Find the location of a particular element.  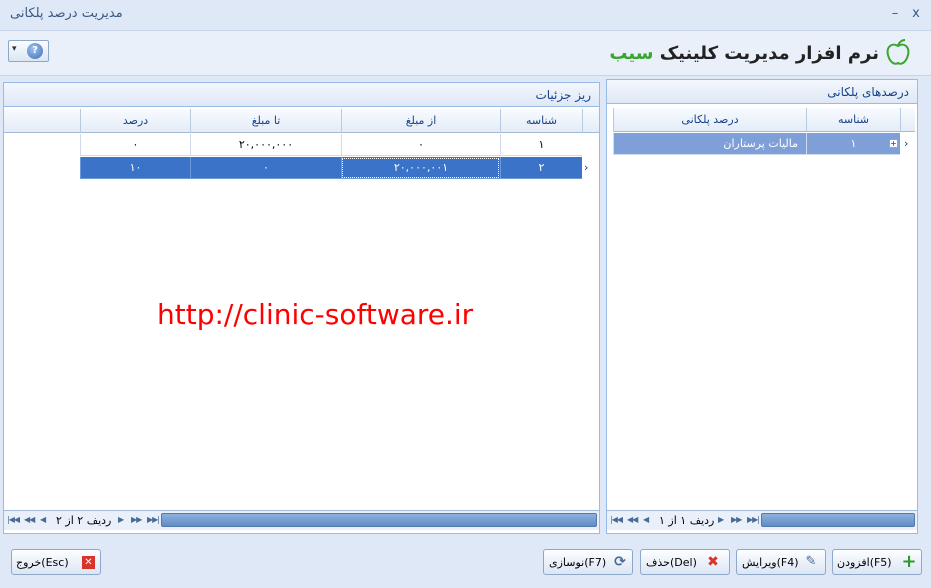

cell-id: ۲ is located at coordinates (541, 168).